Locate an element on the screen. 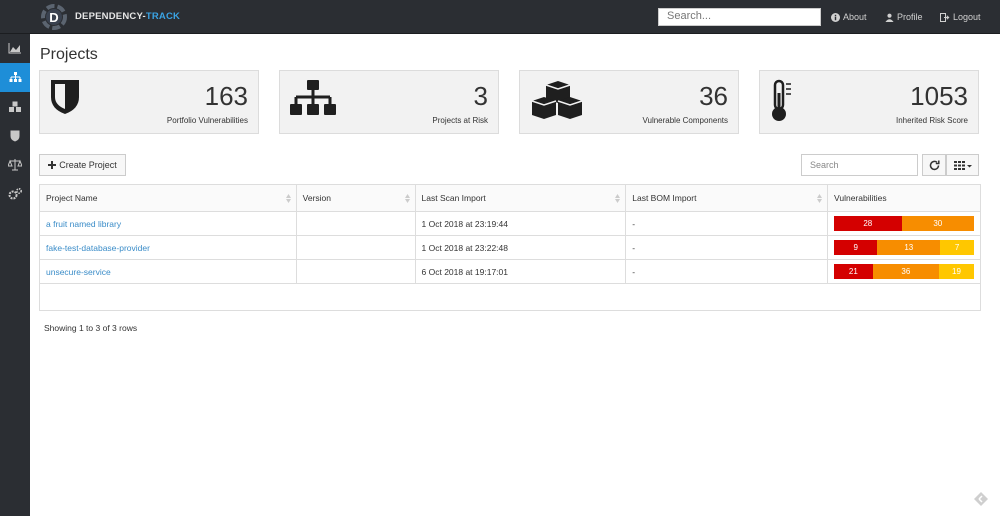 This screenshot has width=1000, height=516. column-header-last-scan-import: Last Scan Import is located at coordinates (521, 198).